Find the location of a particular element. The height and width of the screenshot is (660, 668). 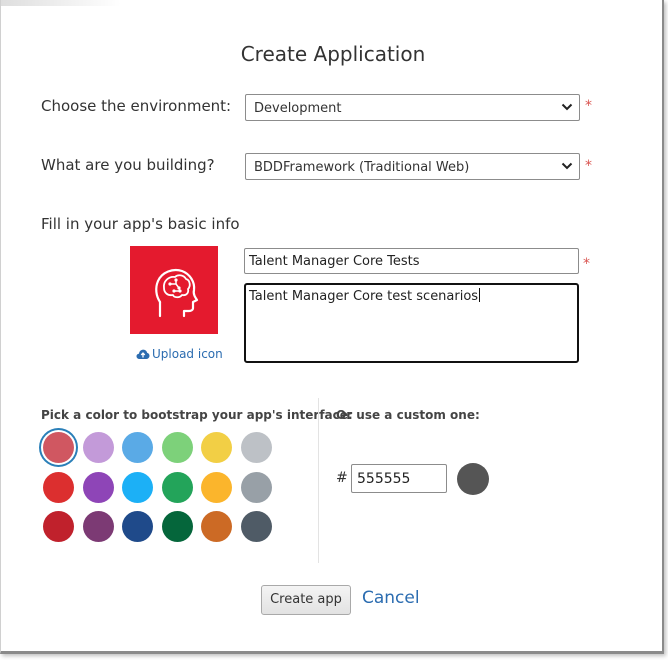

upload-icon-link: Upload icon is located at coordinates (179, 354).